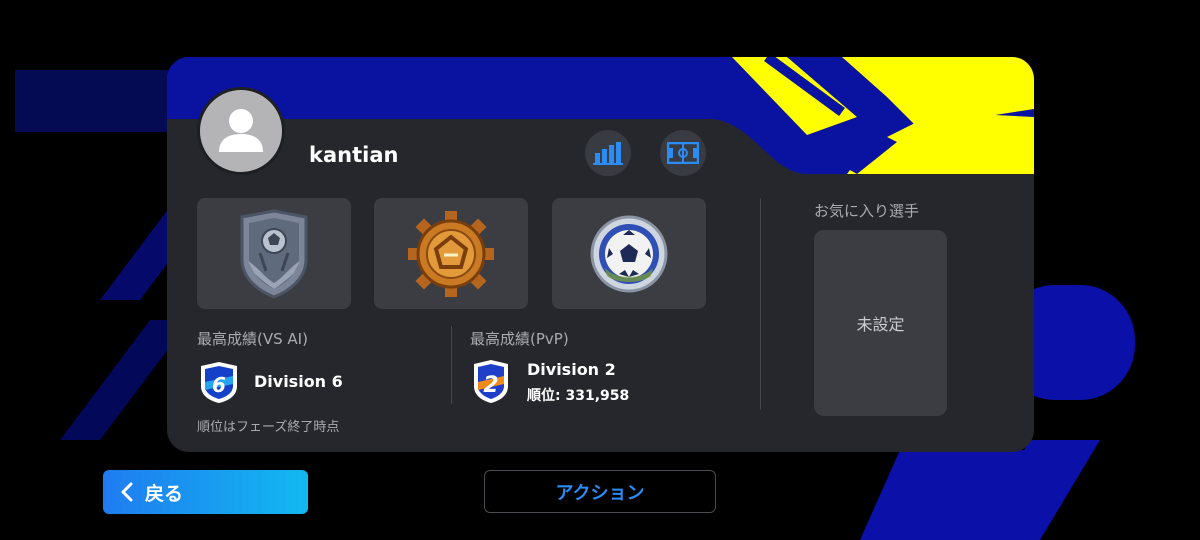  I want to click on shield-trophy-badge-icon, so click(274, 253).